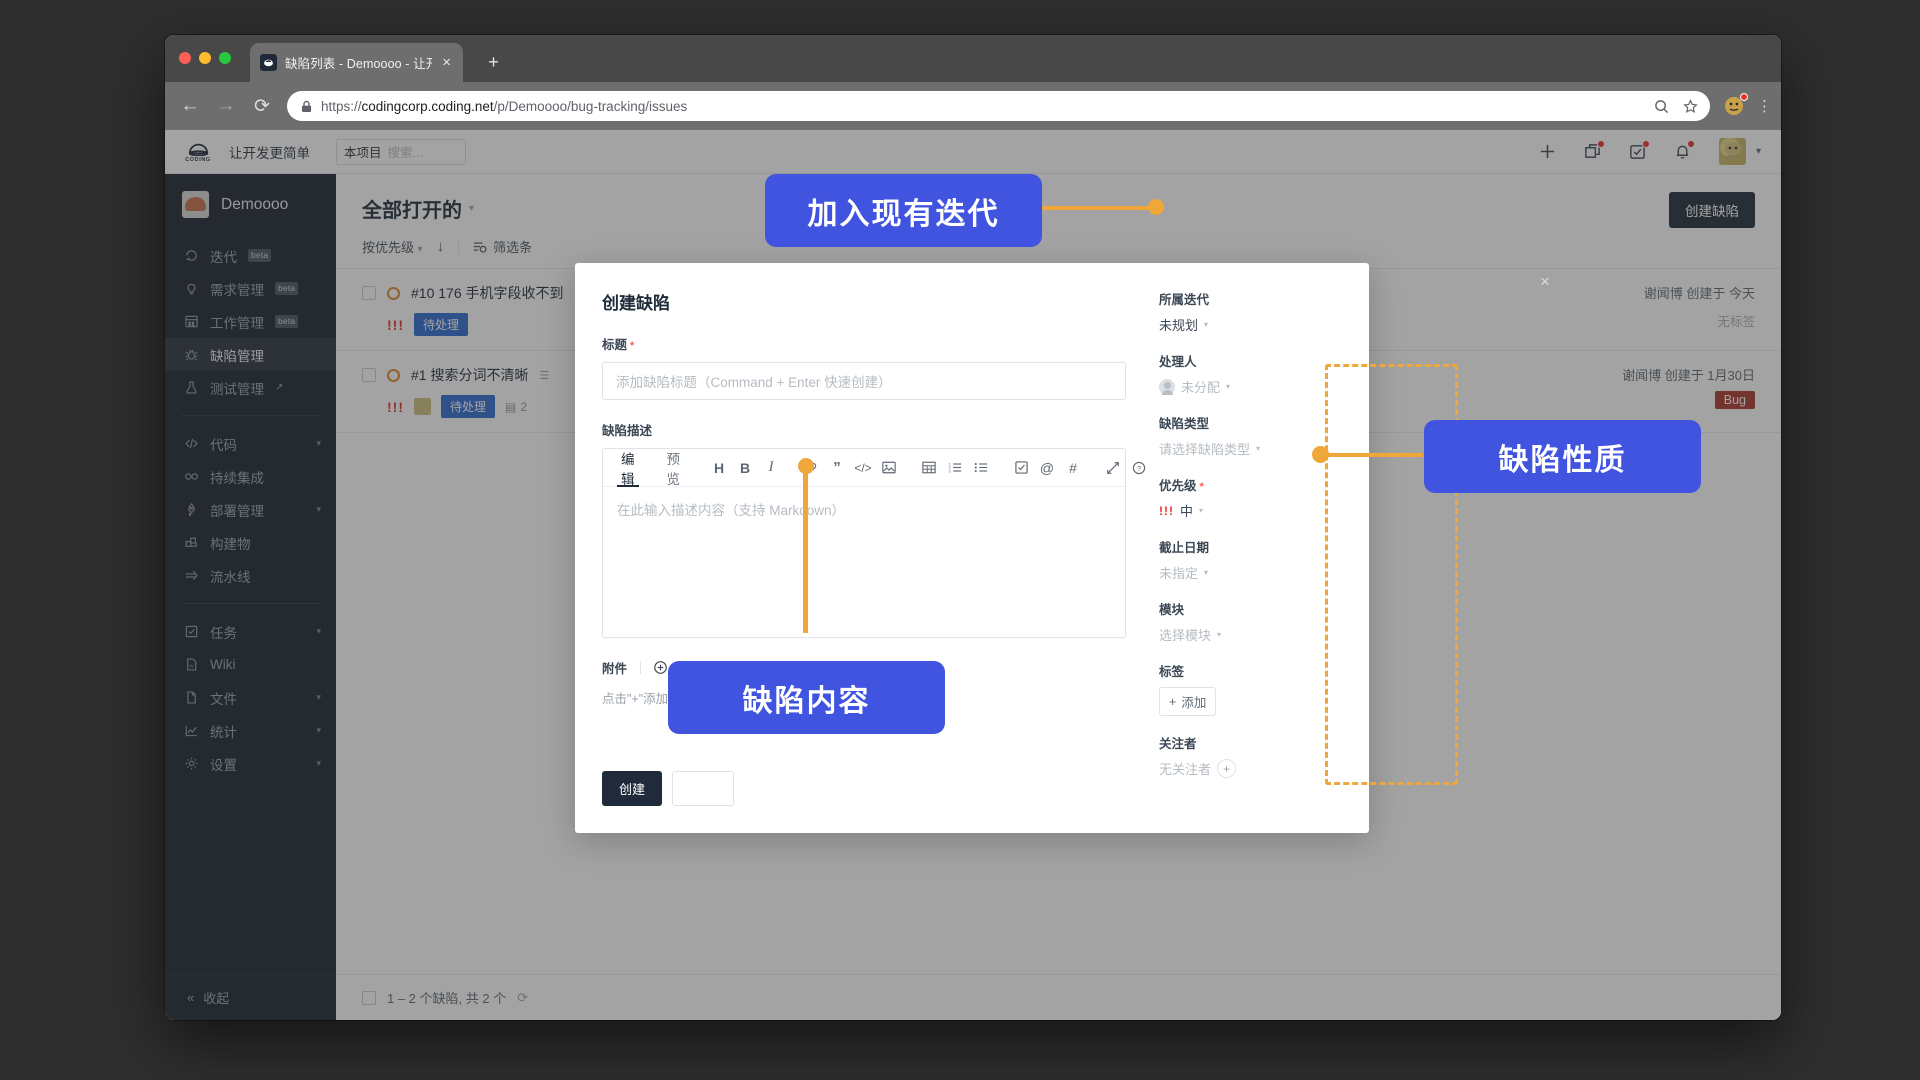  Describe the element at coordinates (369, 997) in the screenshot. I see `select-all-checkbox` at that location.